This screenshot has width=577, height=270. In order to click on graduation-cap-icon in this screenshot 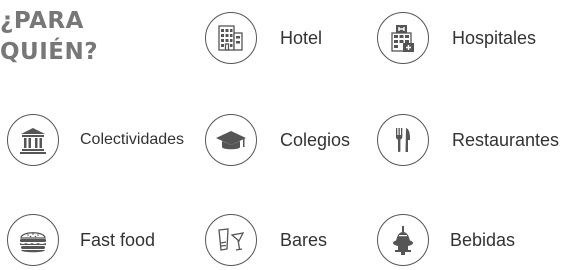, I will do `click(231, 140)`.